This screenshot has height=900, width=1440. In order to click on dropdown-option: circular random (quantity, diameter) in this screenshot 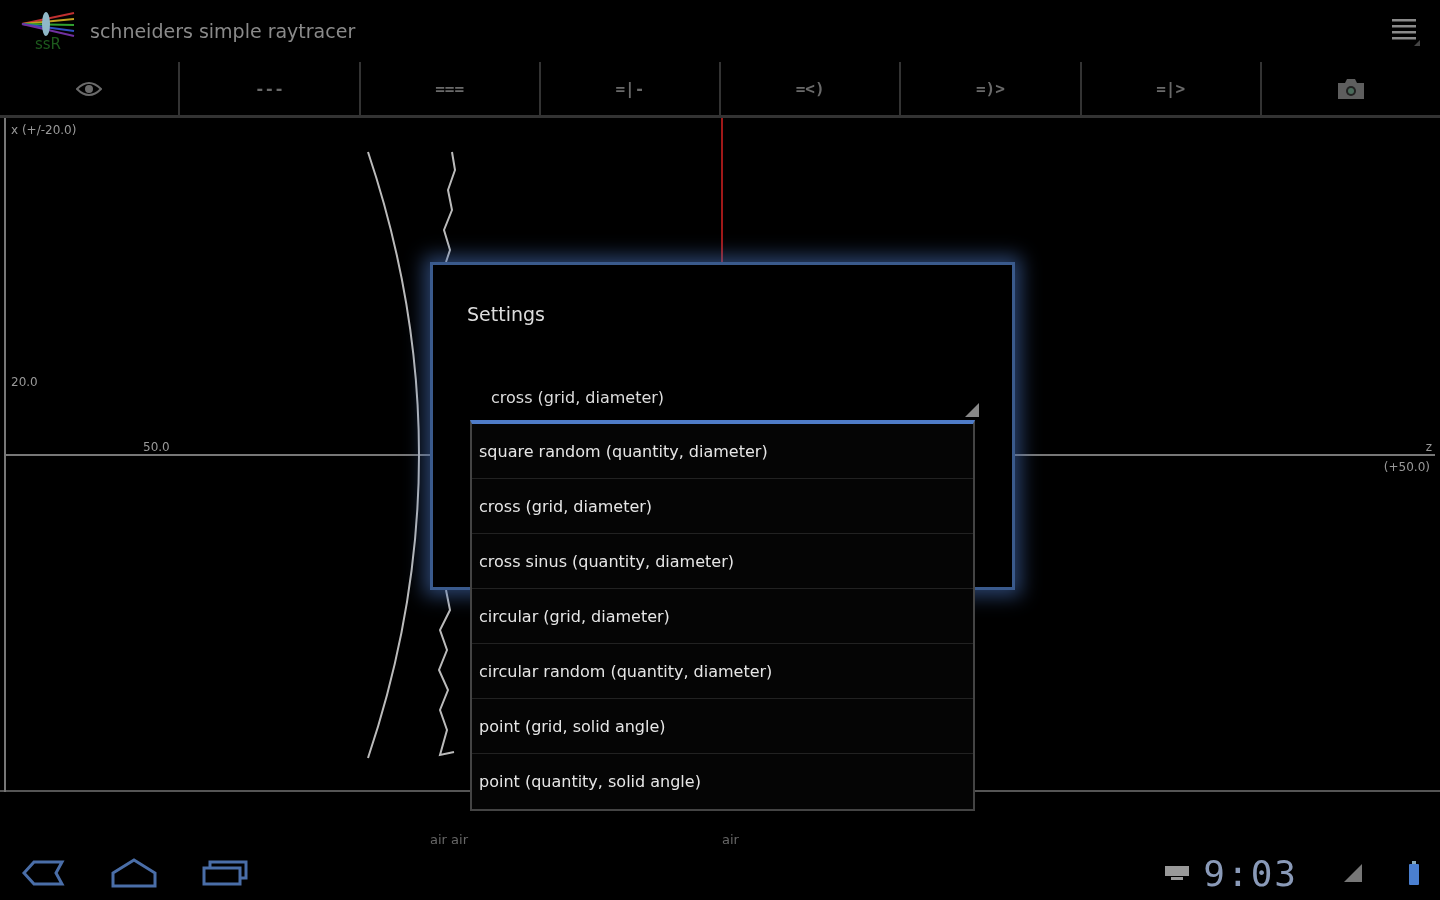, I will do `click(722, 671)`.